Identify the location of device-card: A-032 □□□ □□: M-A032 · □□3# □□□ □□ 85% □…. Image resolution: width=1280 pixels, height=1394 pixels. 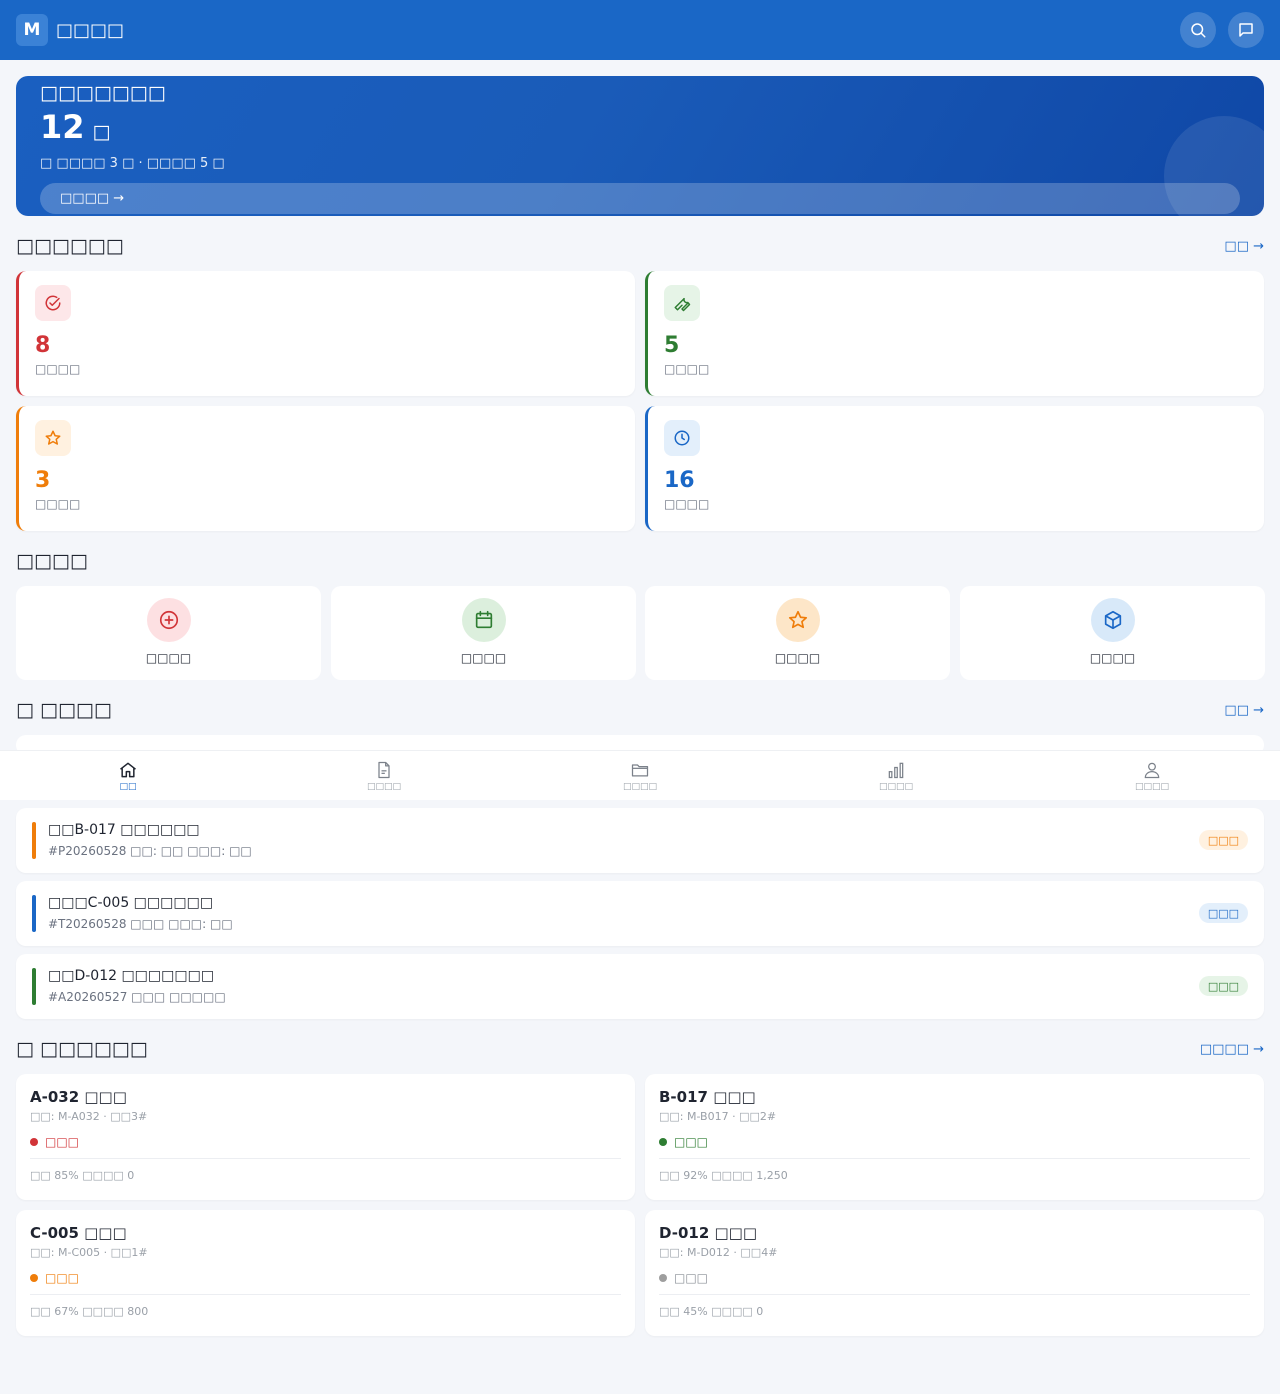
(325, 1137).